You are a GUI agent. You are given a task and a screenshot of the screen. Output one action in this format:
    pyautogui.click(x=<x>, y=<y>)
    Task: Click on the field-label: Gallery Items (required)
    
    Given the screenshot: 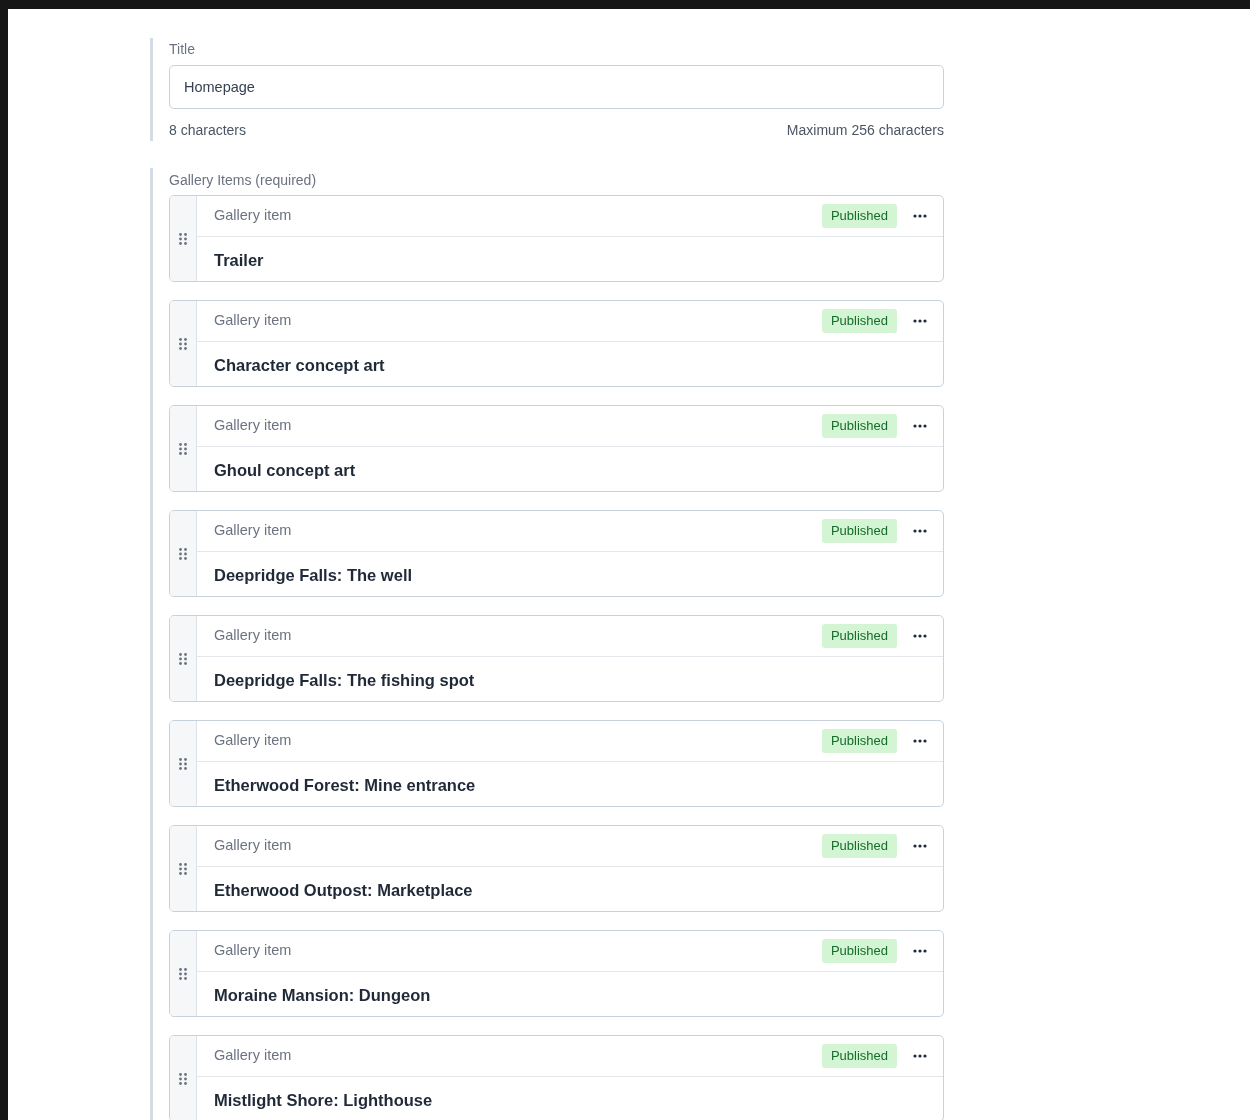 What is the action you would take?
    pyautogui.click(x=243, y=180)
    